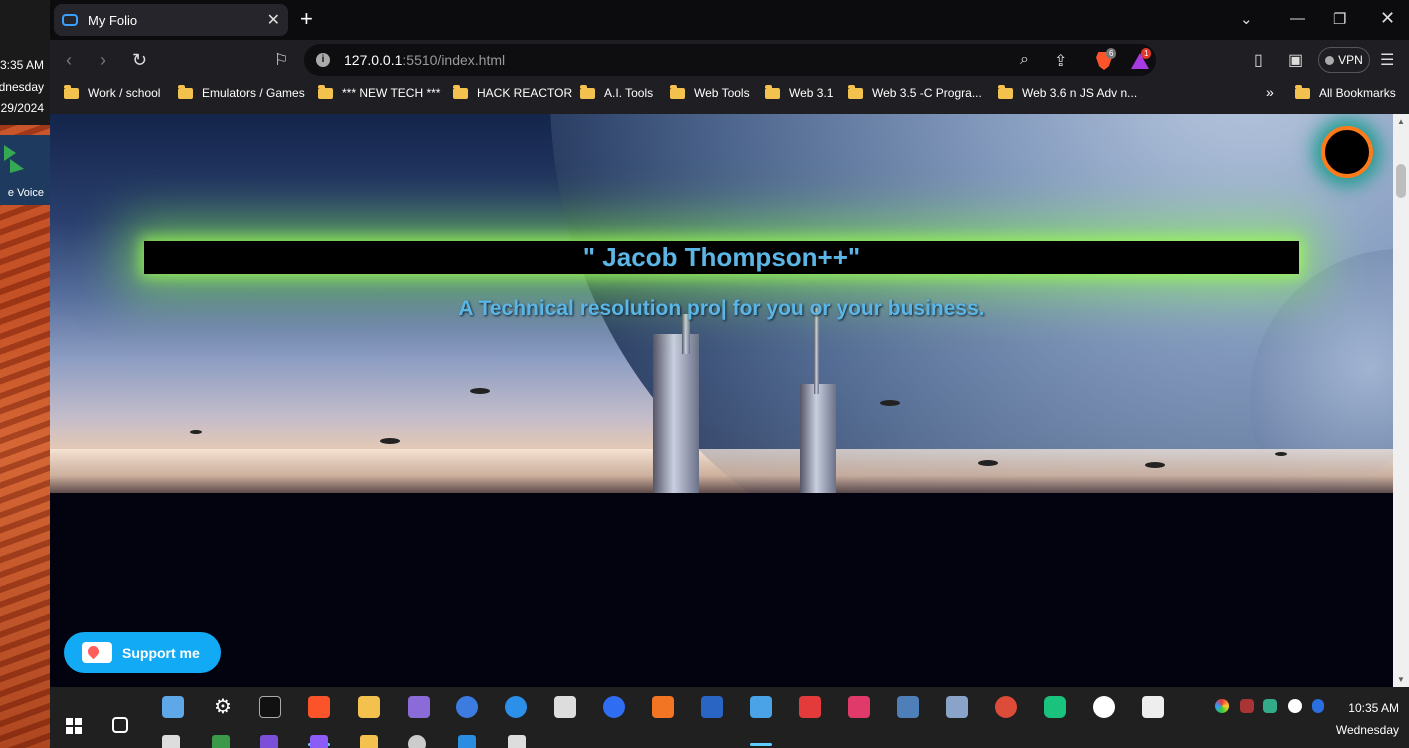 The height and width of the screenshot is (748, 1409). What do you see at coordinates (1401, 400) in the screenshot?
I see `page-scrollbar: ▲ ▼` at bounding box center [1401, 400].